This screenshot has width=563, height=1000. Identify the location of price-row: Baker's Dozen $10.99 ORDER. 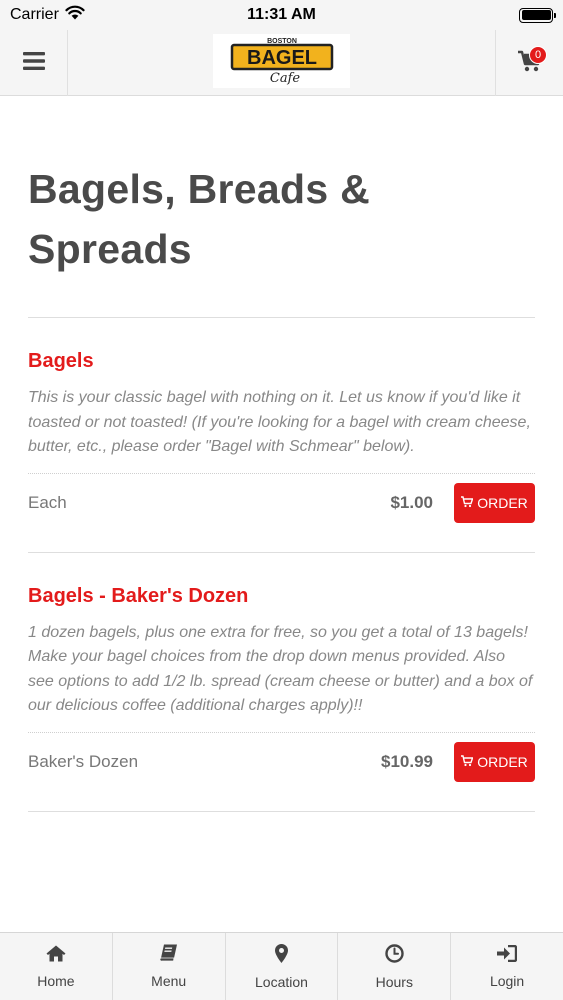
(281, 762).